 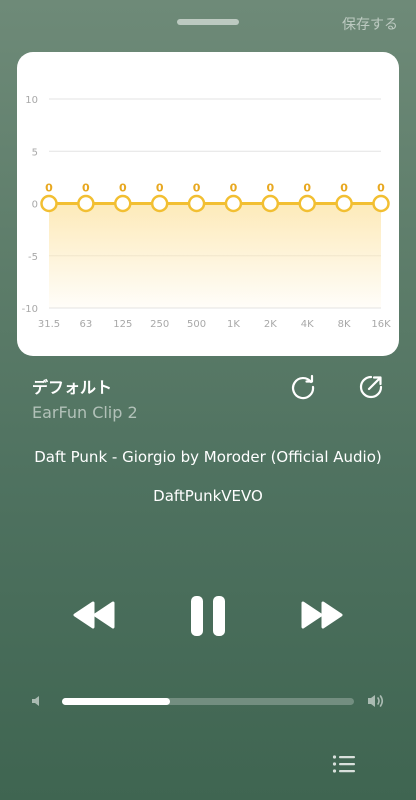 What do you see at coordinates (159, 324) in the screenshot?
I see `x-tick-label: 250` at bounding box center [159, 324].